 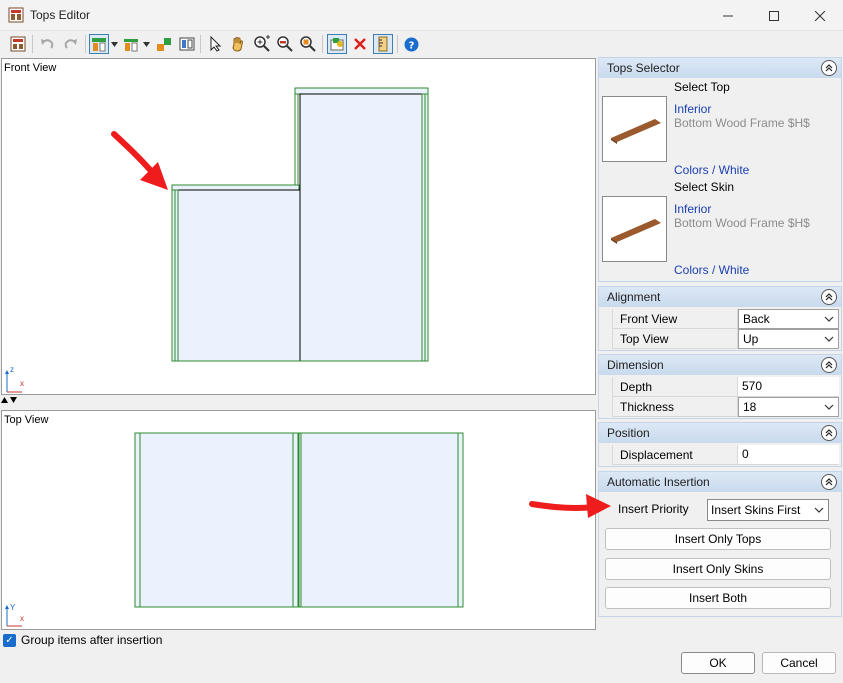 What do you see at coordinates (421, 15) in the screenshot?
I see `title-bar: Tops Editor` at bounding box center [421, 15].